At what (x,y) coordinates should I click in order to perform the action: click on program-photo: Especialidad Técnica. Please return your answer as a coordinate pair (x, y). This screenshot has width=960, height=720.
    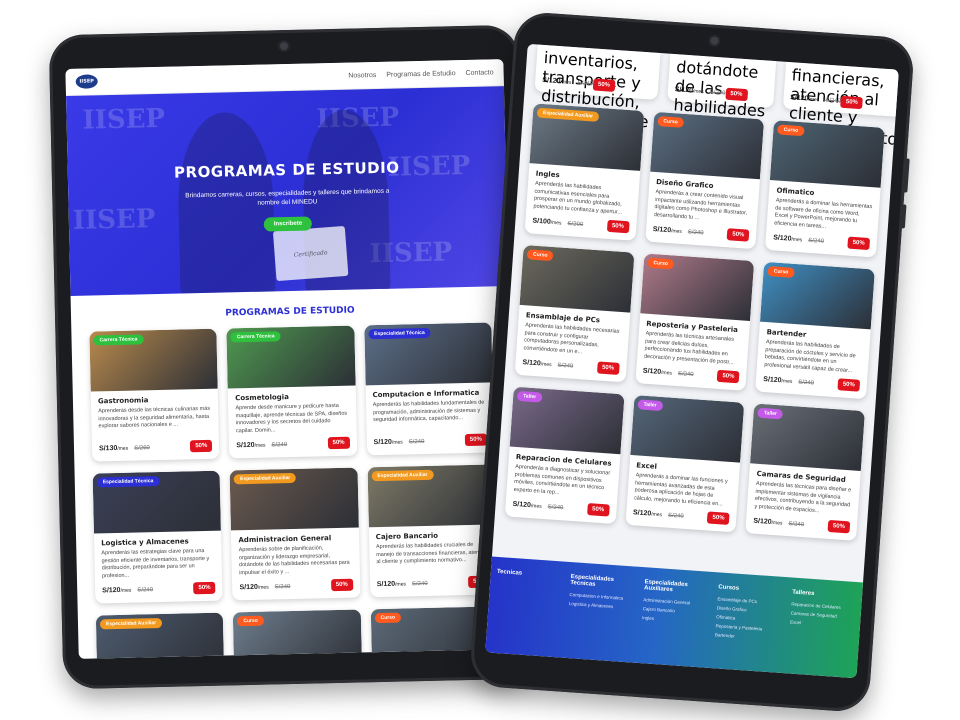
    Looking at the image, I should click on (428, 354).